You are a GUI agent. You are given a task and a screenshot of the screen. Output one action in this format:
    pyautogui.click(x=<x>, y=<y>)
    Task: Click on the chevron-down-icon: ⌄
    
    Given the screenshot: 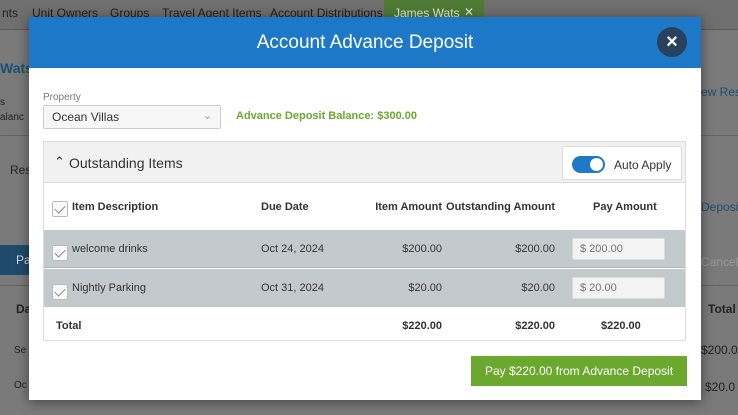 What is the action you would take?
    pyautogui.click(x=207, y=116)
    